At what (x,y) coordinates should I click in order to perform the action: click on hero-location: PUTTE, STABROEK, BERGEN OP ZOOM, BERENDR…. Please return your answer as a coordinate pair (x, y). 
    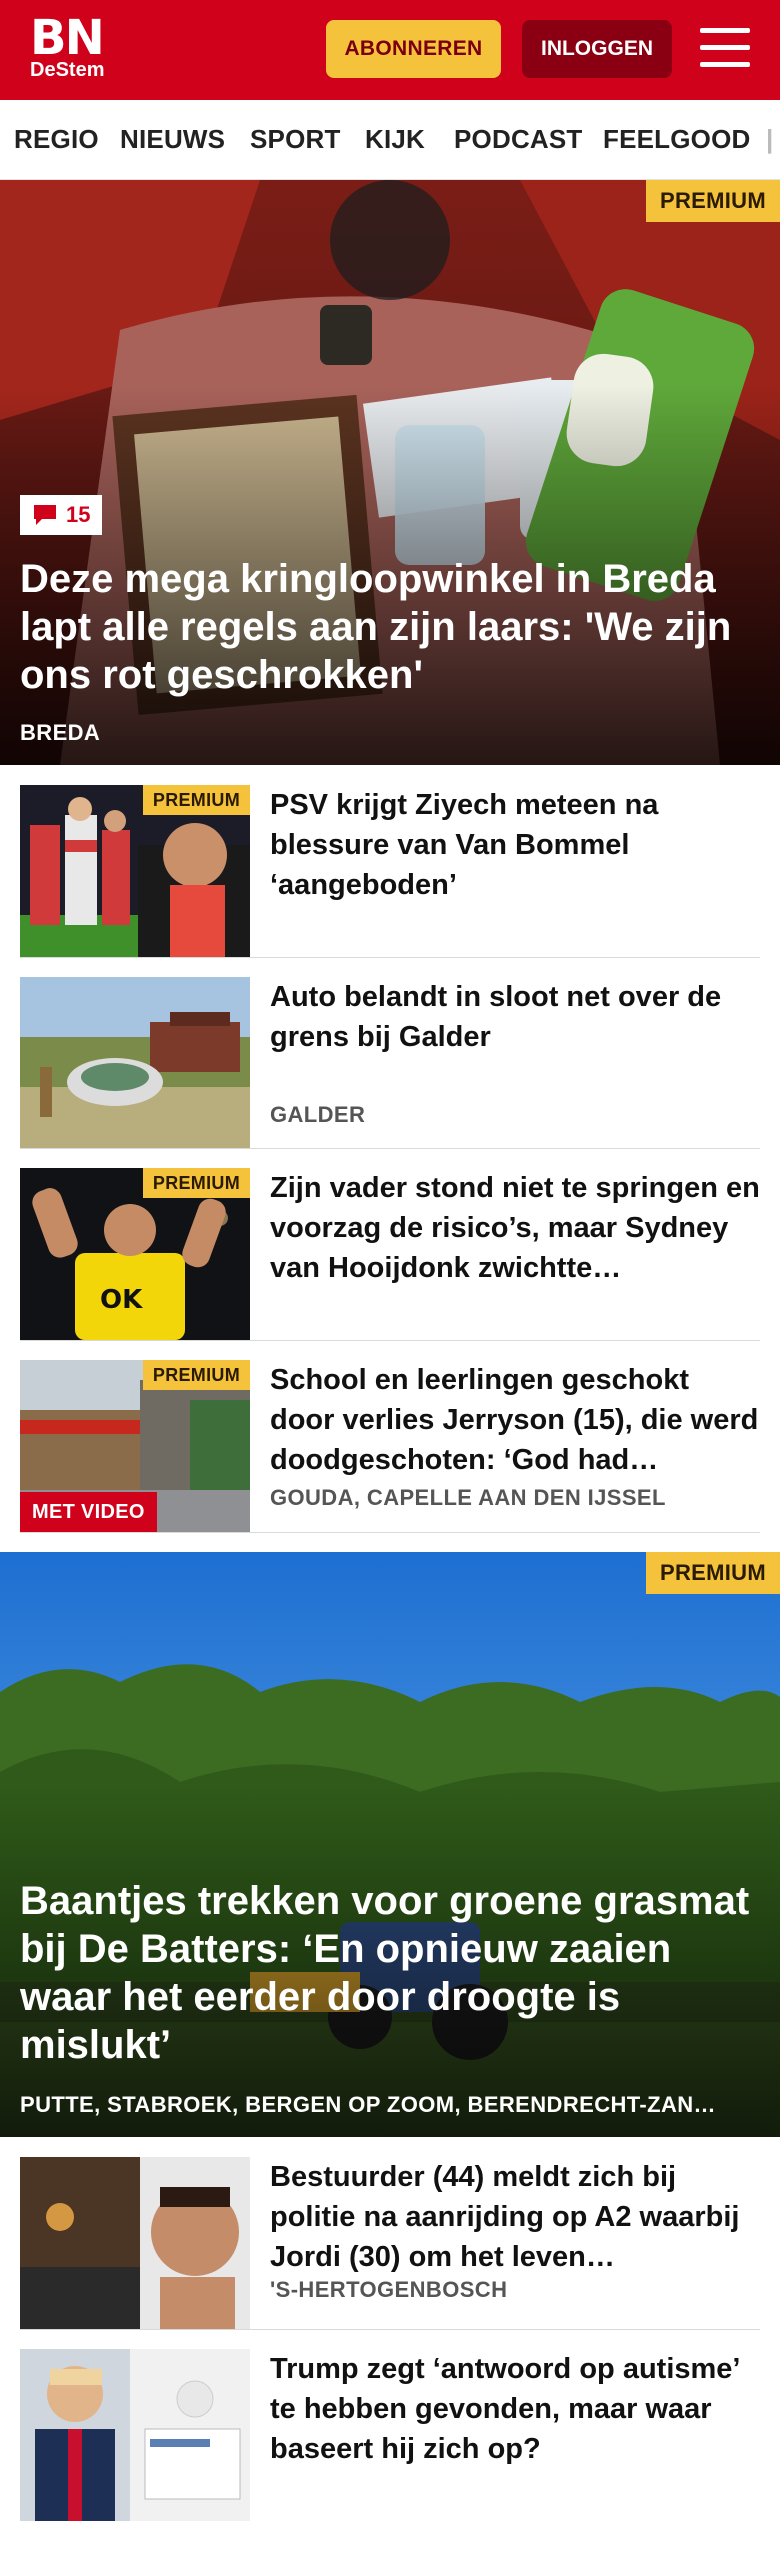
    Looking at the image, I should click on (368, 2104).